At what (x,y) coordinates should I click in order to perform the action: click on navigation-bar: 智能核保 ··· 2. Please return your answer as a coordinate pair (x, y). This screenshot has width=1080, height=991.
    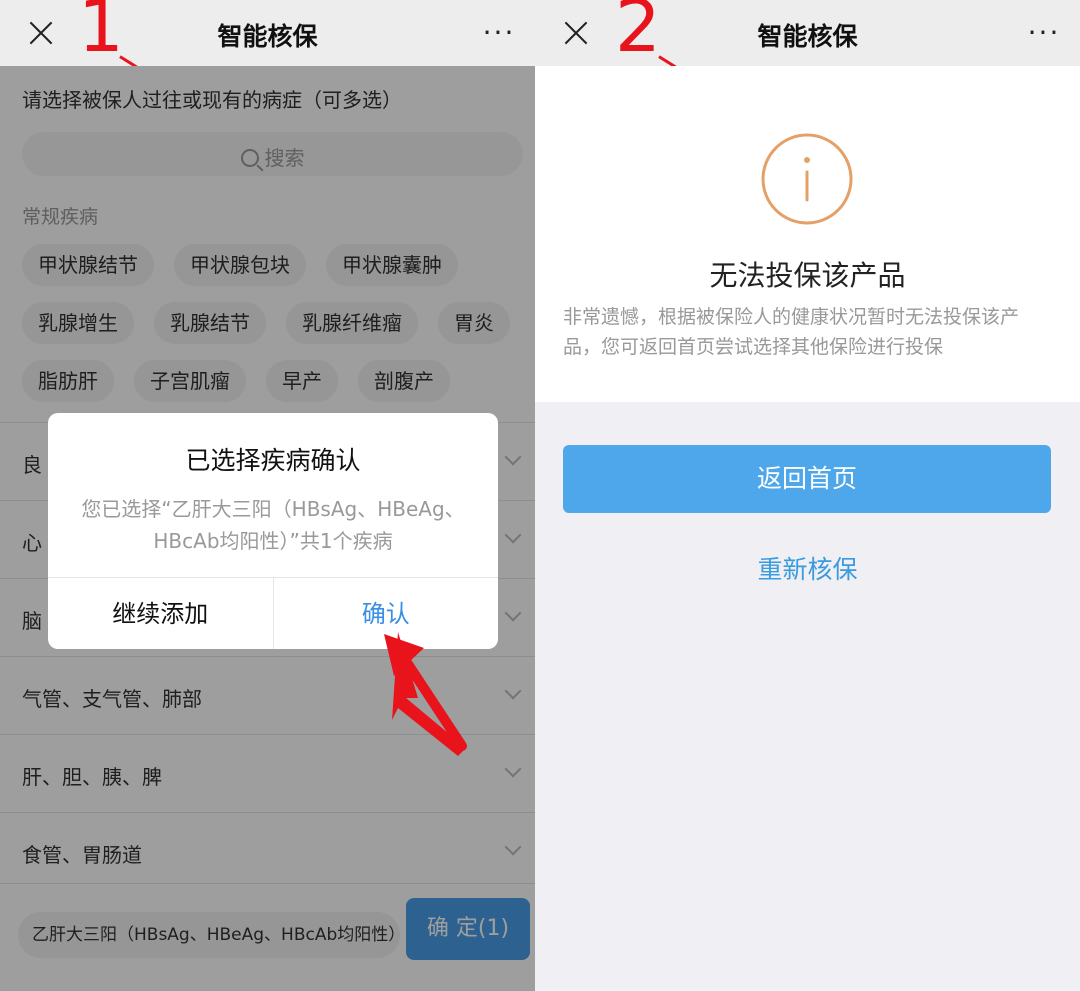
    Looking at the image, I should click on (807, 36).